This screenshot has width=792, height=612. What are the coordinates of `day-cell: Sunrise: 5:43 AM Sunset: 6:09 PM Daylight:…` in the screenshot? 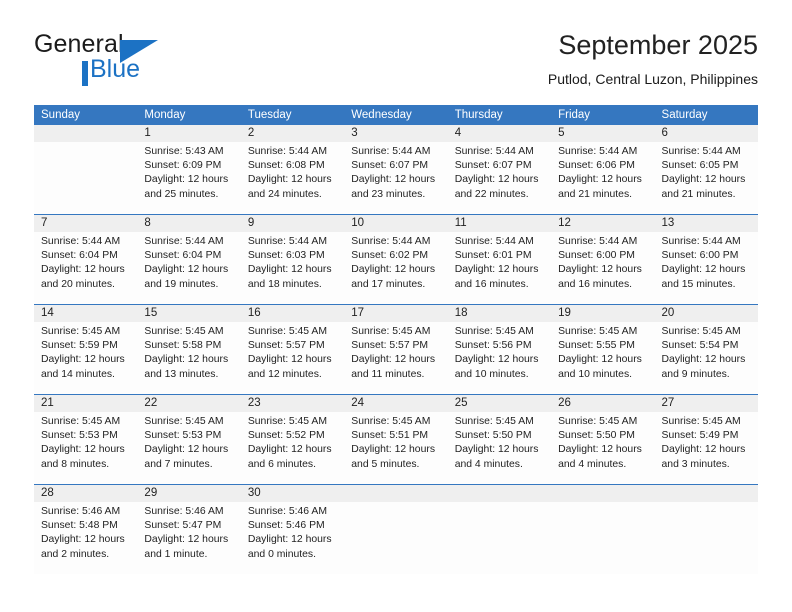 It's located at (188, 178).